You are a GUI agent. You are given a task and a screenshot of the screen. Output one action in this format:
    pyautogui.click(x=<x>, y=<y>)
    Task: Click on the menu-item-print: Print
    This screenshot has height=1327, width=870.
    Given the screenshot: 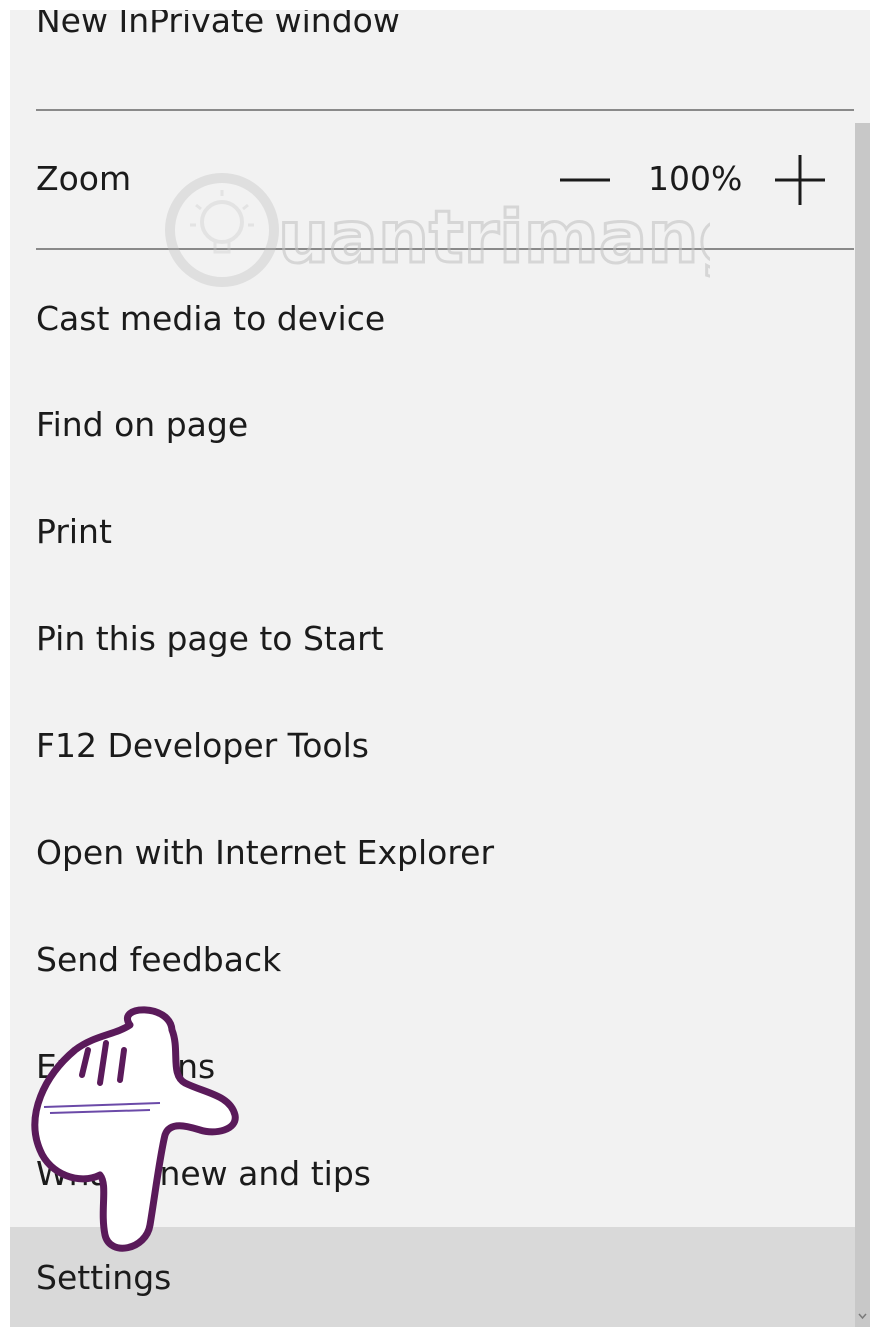 What is the action you would take?
    pyautogui.click(x=432, y=531)
    